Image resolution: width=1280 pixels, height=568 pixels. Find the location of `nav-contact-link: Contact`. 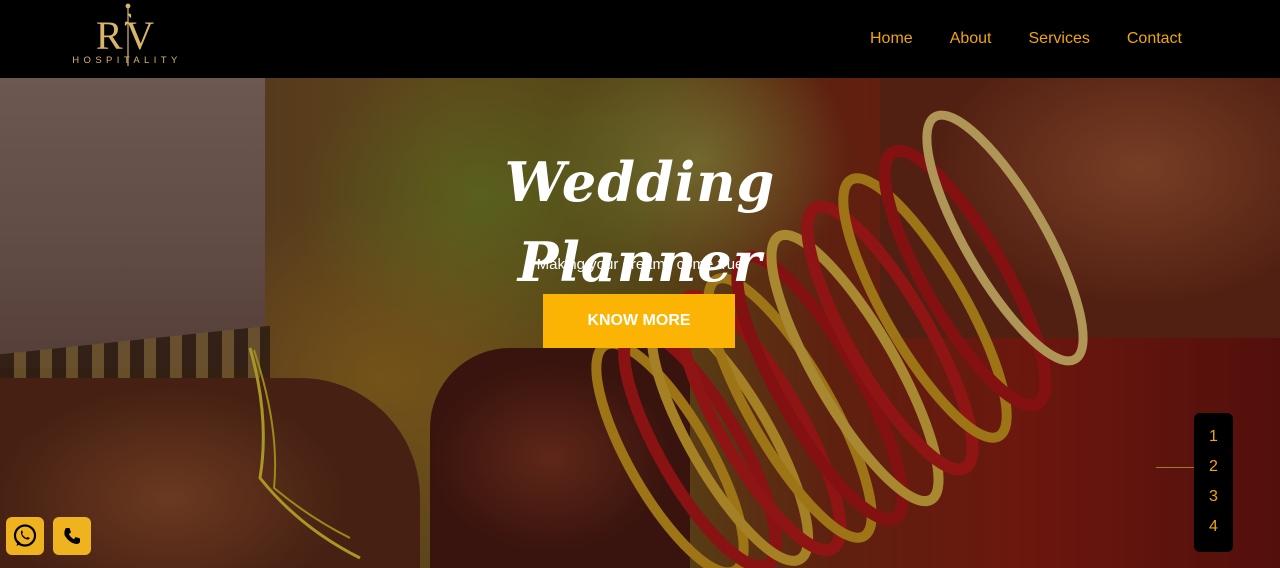

nav-contact-link: Contact is located at coordinates (1154, 39).